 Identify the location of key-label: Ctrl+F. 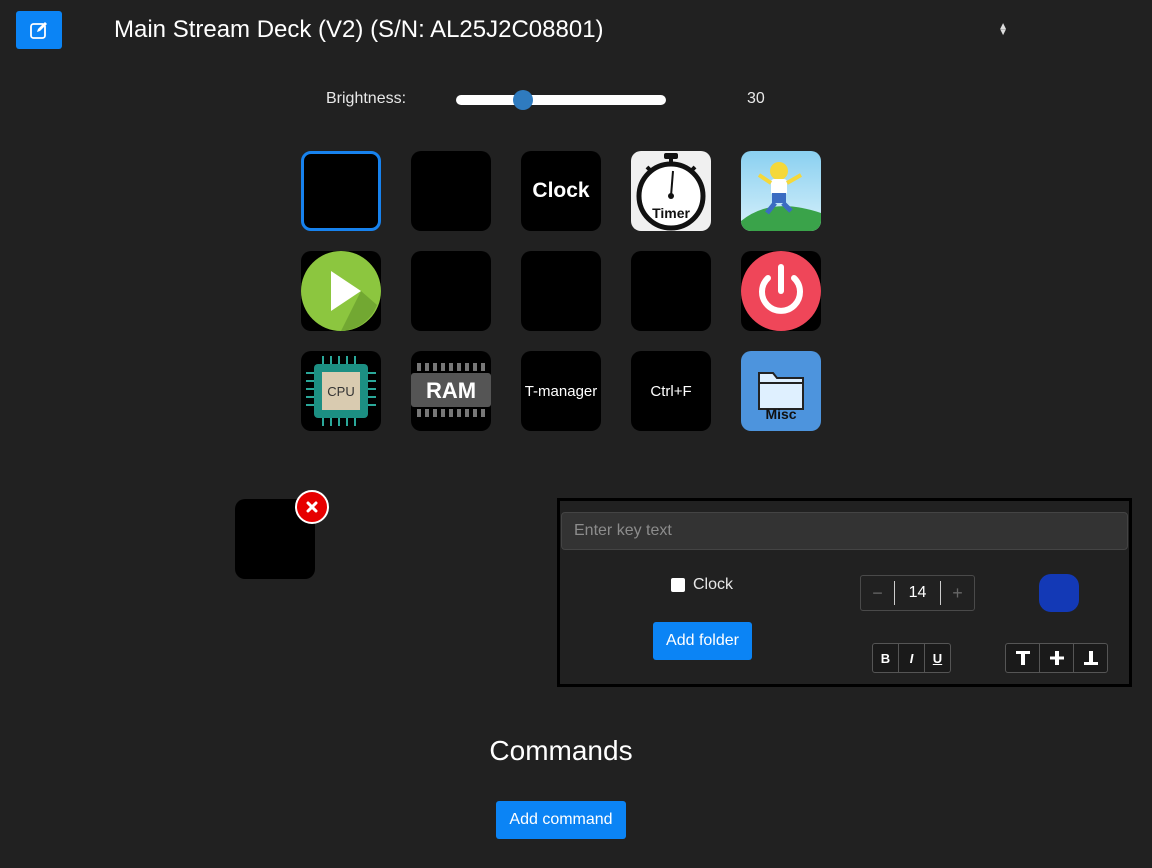
(671, 391).